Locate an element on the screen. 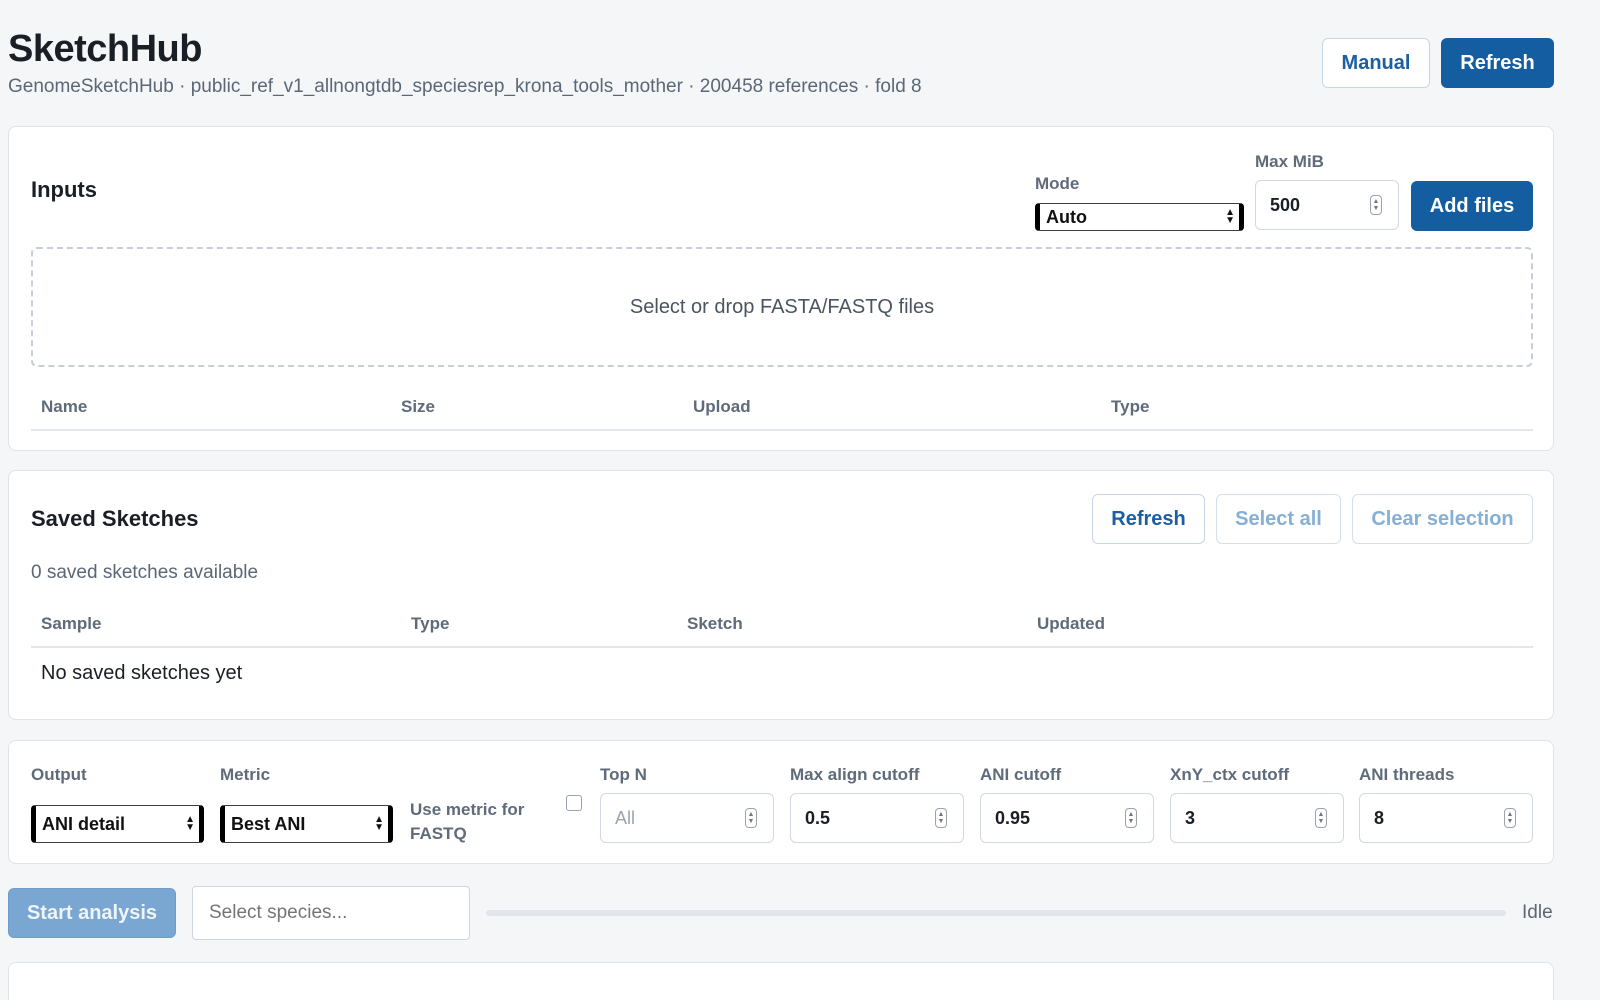 This screenshot has height=1000, width=1600. ani-threads-value: 8 is located at coordinates (1379, 817).